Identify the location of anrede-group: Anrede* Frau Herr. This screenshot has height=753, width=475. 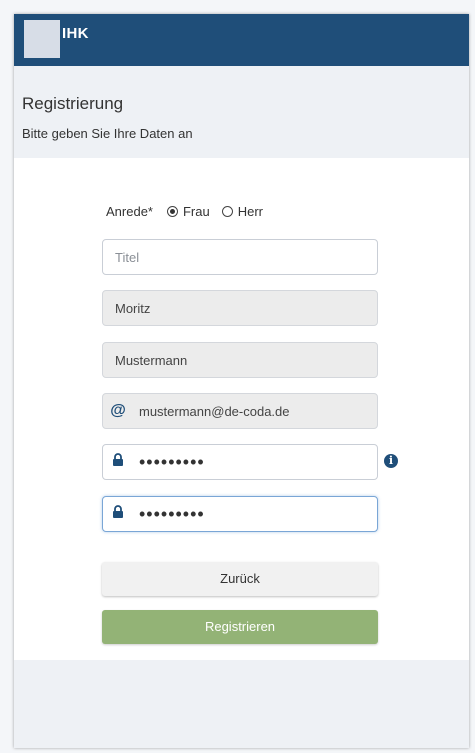
(190, 211).